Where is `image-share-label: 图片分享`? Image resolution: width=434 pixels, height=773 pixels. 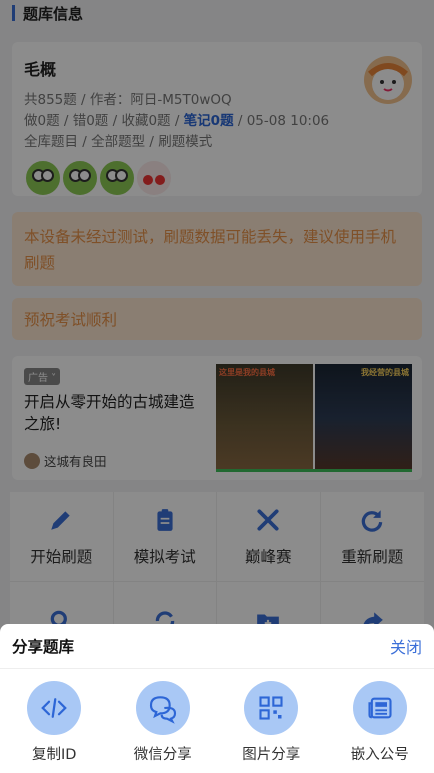
image-share-label: 图片分享 is located at coordinates (271, 755).